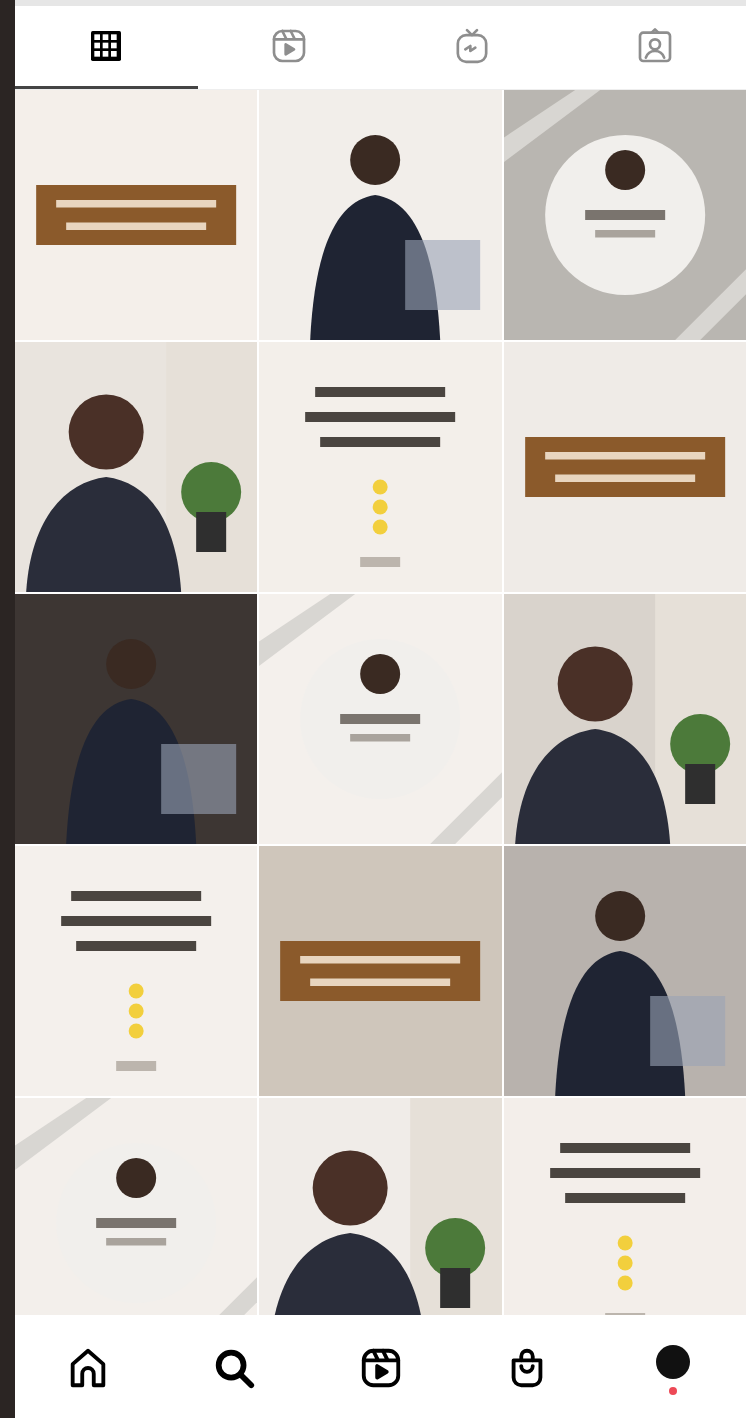 The height and width of the screenshot is (1418, 746). Describe the element at coordinates (672, 1362) in the screenshot. I see `avatar` at that location.